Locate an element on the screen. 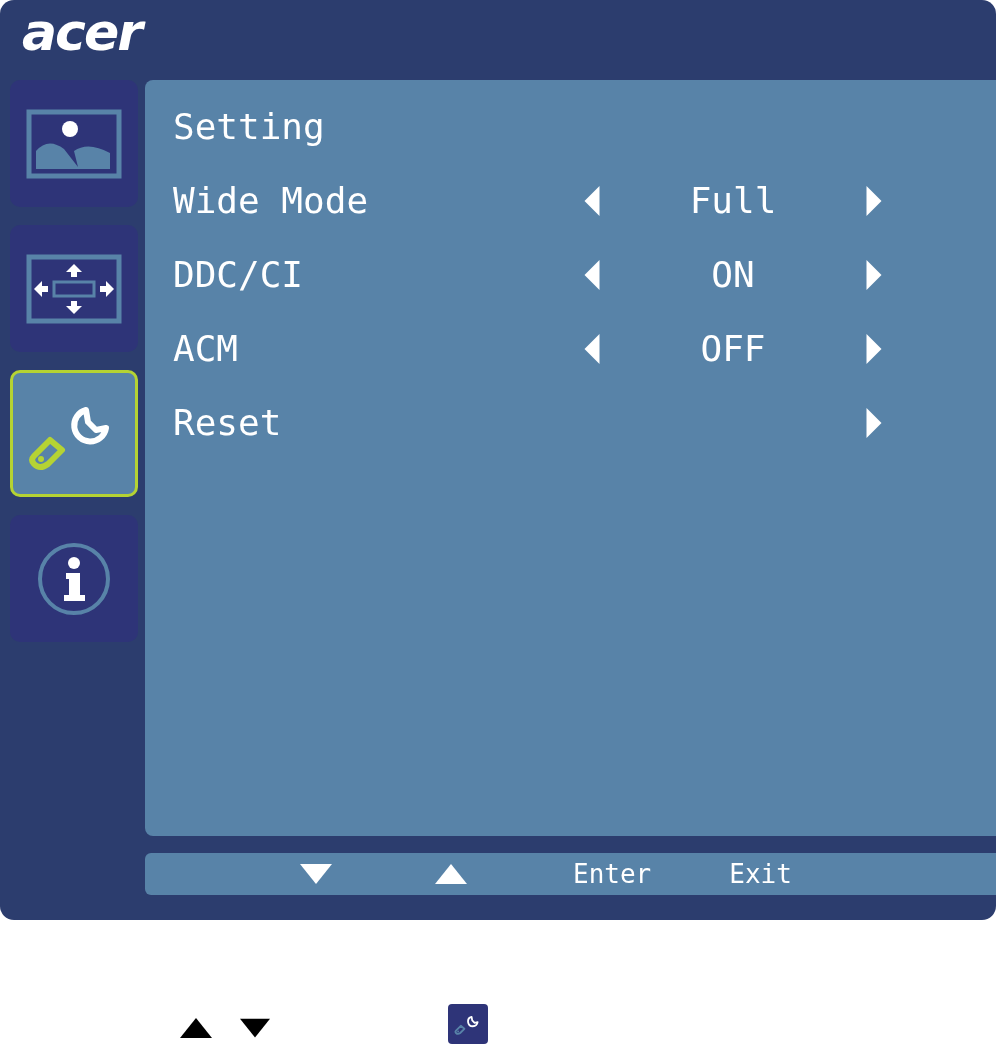  setting-label: Wide Mode is located at coordinates (271, 201).